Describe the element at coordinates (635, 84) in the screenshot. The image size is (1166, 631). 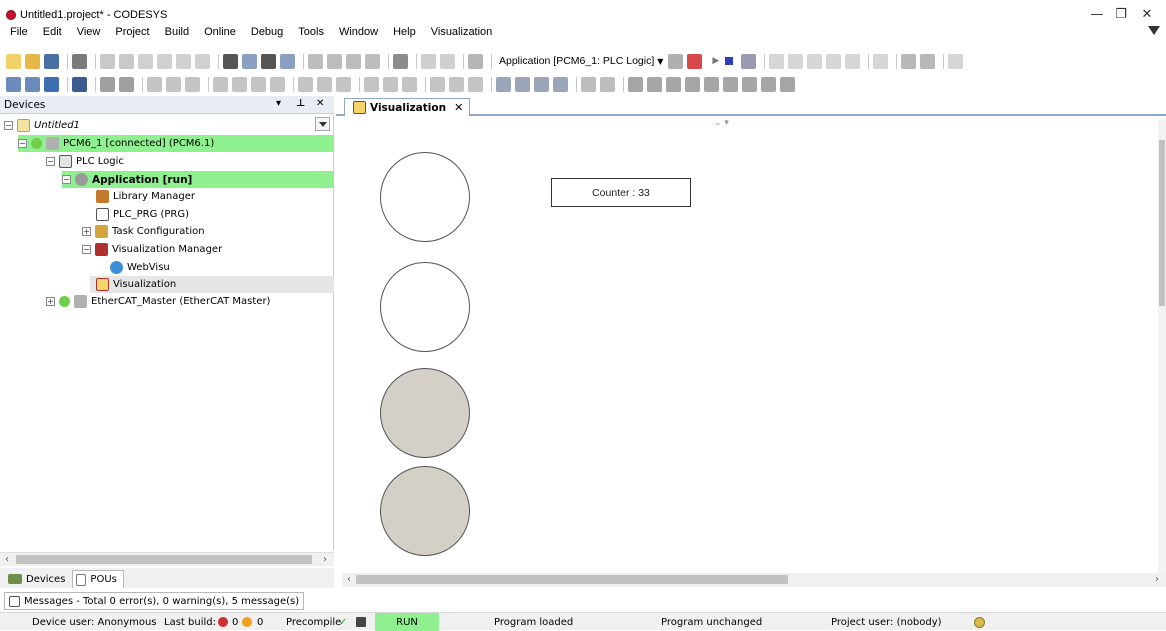
I see `contact-icon` at that location.